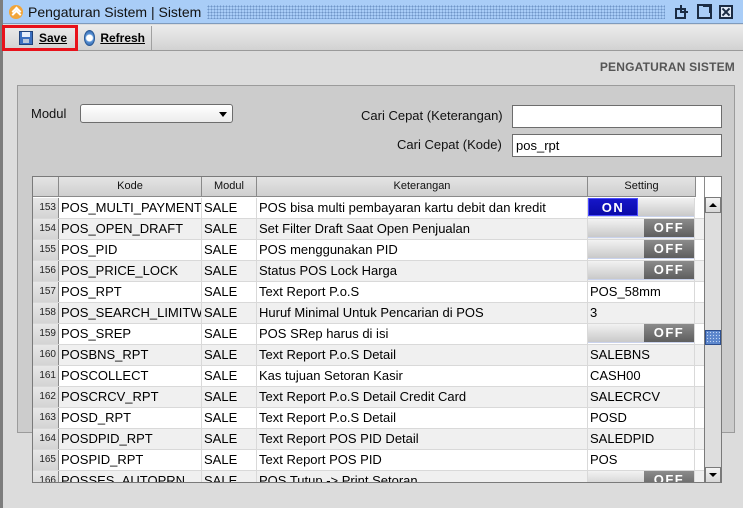 This screenshot has width=743, height=508. What do you see at coordinates (130, 292) in the screenshot?
I see `cell-kode: POS_RPT` at bounding box center [130, 292].